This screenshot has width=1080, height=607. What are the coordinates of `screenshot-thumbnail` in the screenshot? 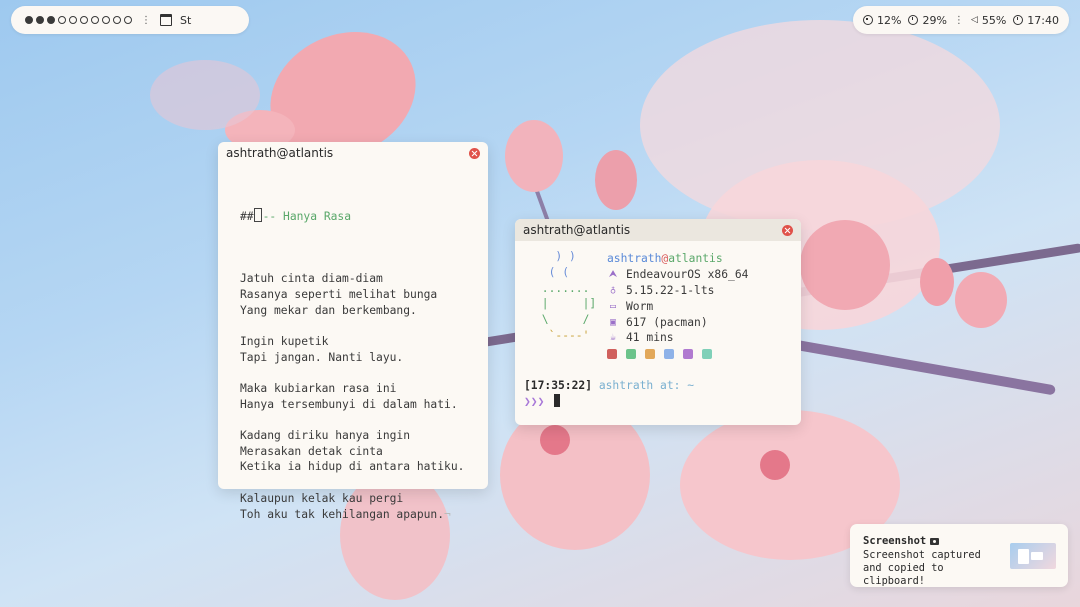 It's located at (1033, 556).